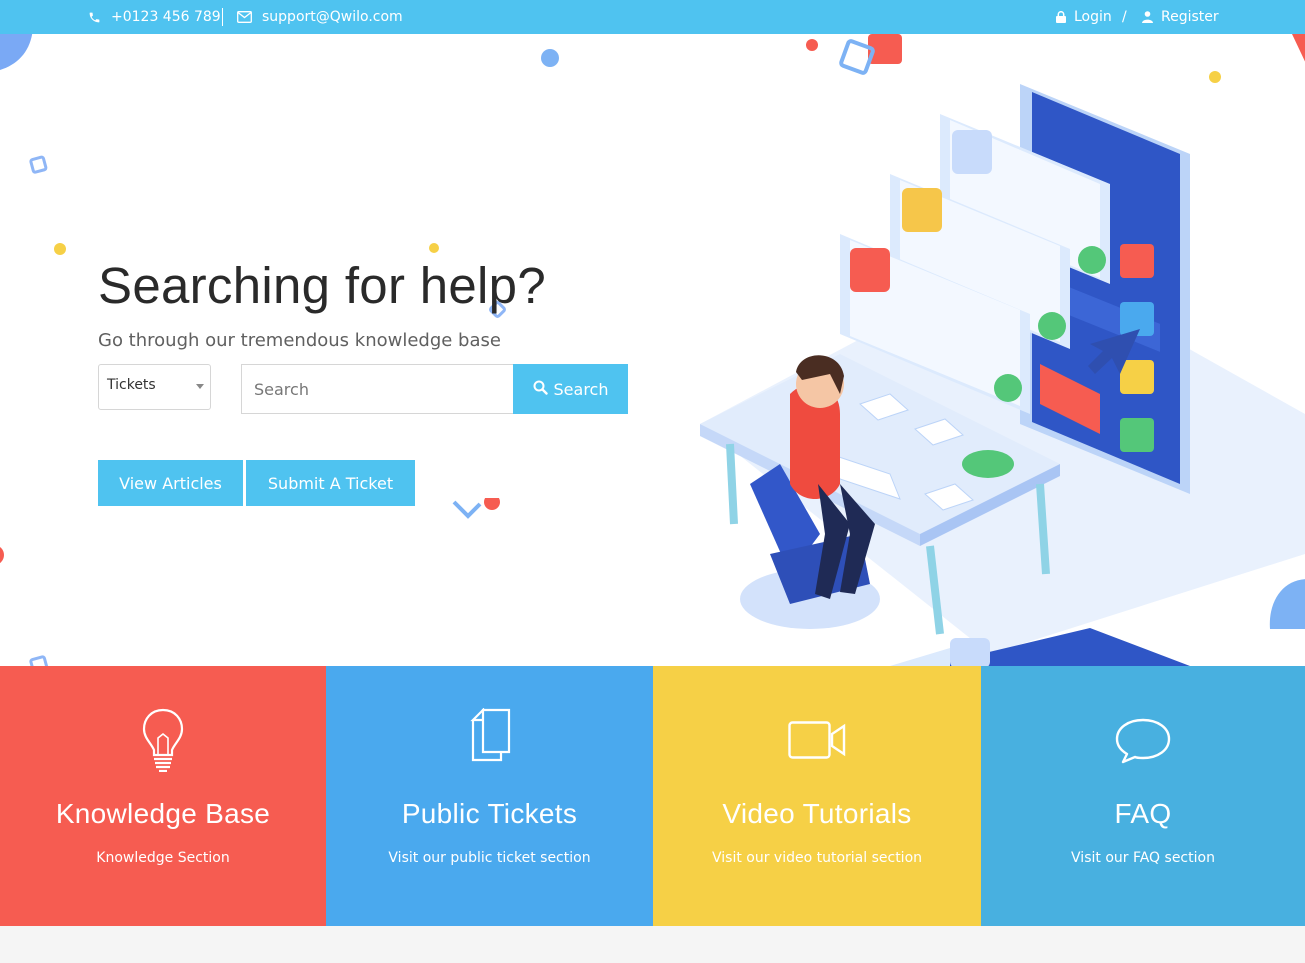  I want to click on category-select-value: Tickets, so click(131, 385).